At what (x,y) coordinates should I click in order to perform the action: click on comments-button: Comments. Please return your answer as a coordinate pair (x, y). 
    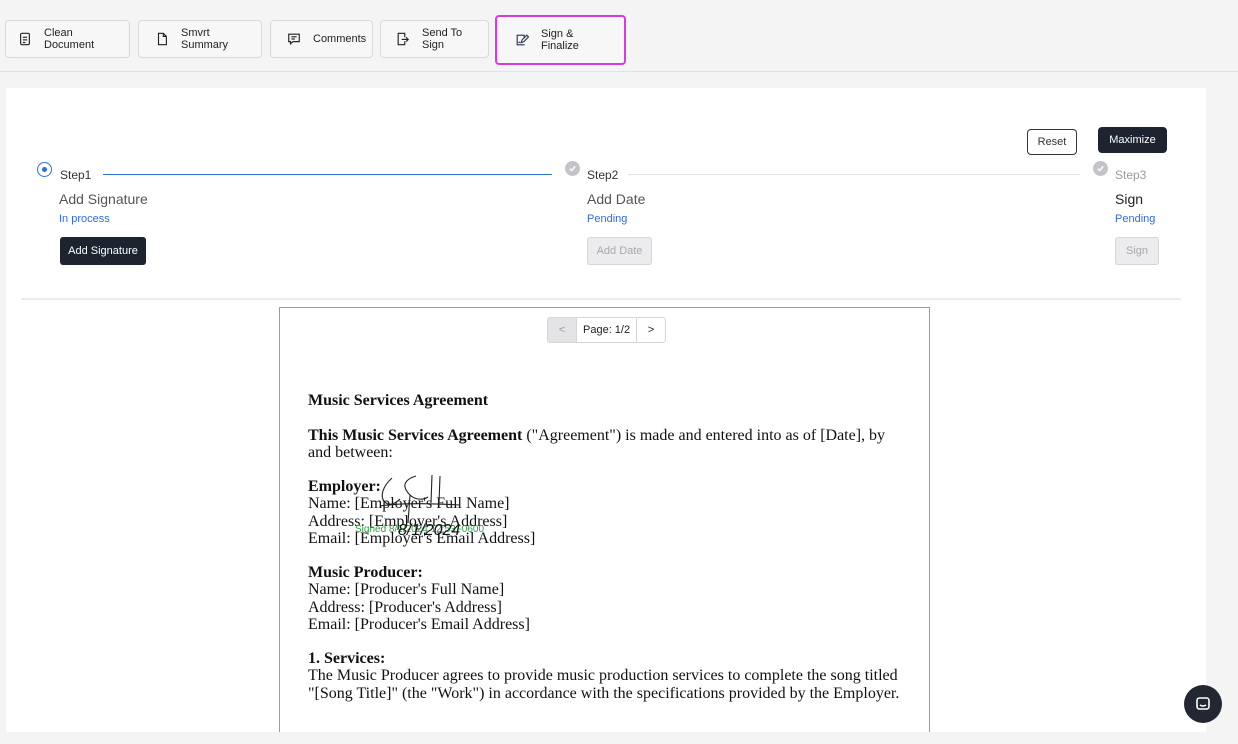
    Looking at the image, I should click on (321, 39).